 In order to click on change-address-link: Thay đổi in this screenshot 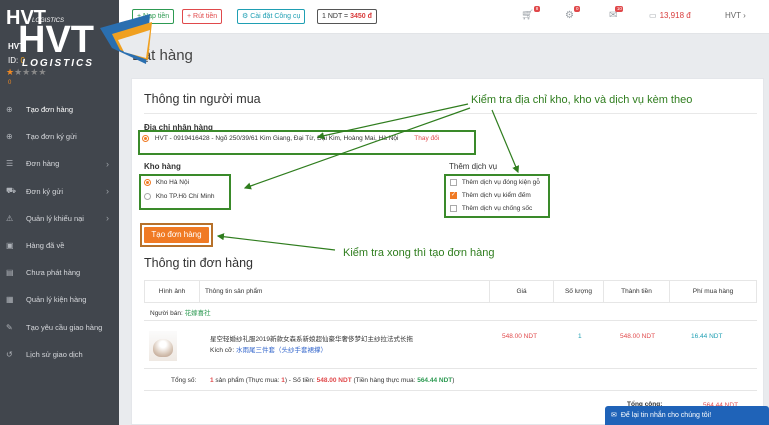, I will do `click(426, 138)`.